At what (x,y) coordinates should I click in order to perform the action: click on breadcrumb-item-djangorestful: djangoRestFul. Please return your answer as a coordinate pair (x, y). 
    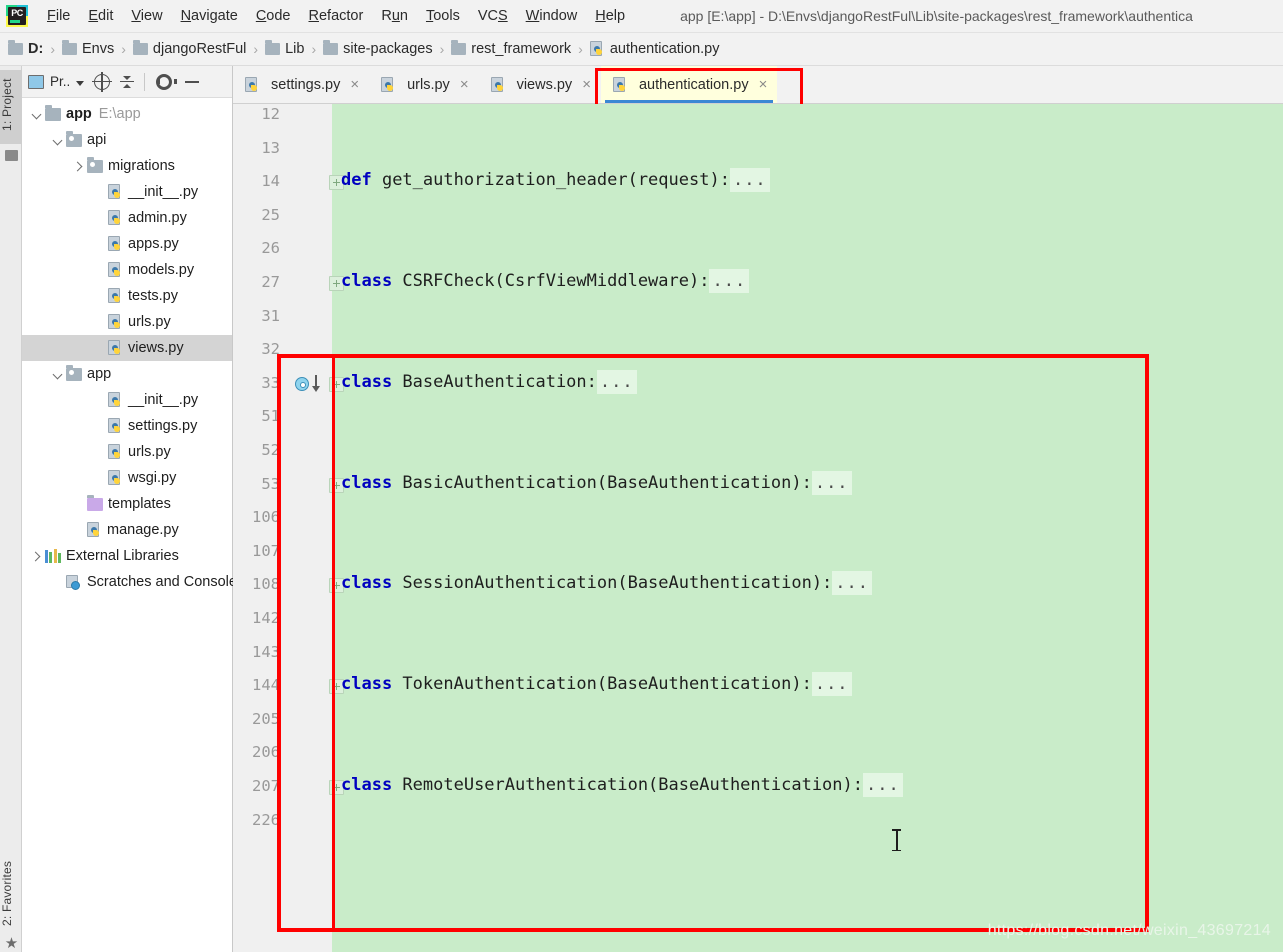
    Looking at the image, I should click on (189, 48).